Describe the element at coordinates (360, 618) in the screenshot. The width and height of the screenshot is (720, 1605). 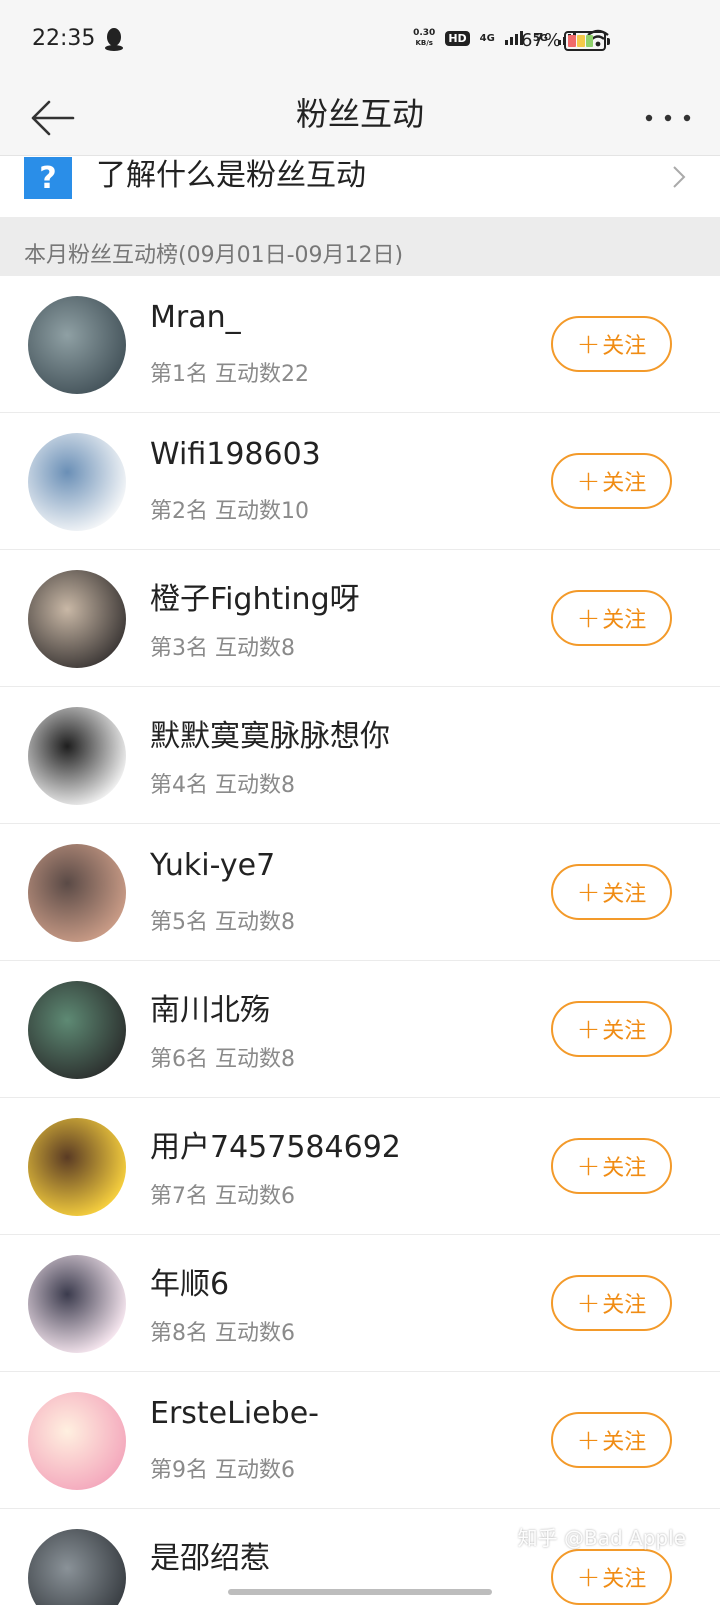
I see `fan-row: 橙子Fighting呀 第3名 互动数8 + 关注` at that location.